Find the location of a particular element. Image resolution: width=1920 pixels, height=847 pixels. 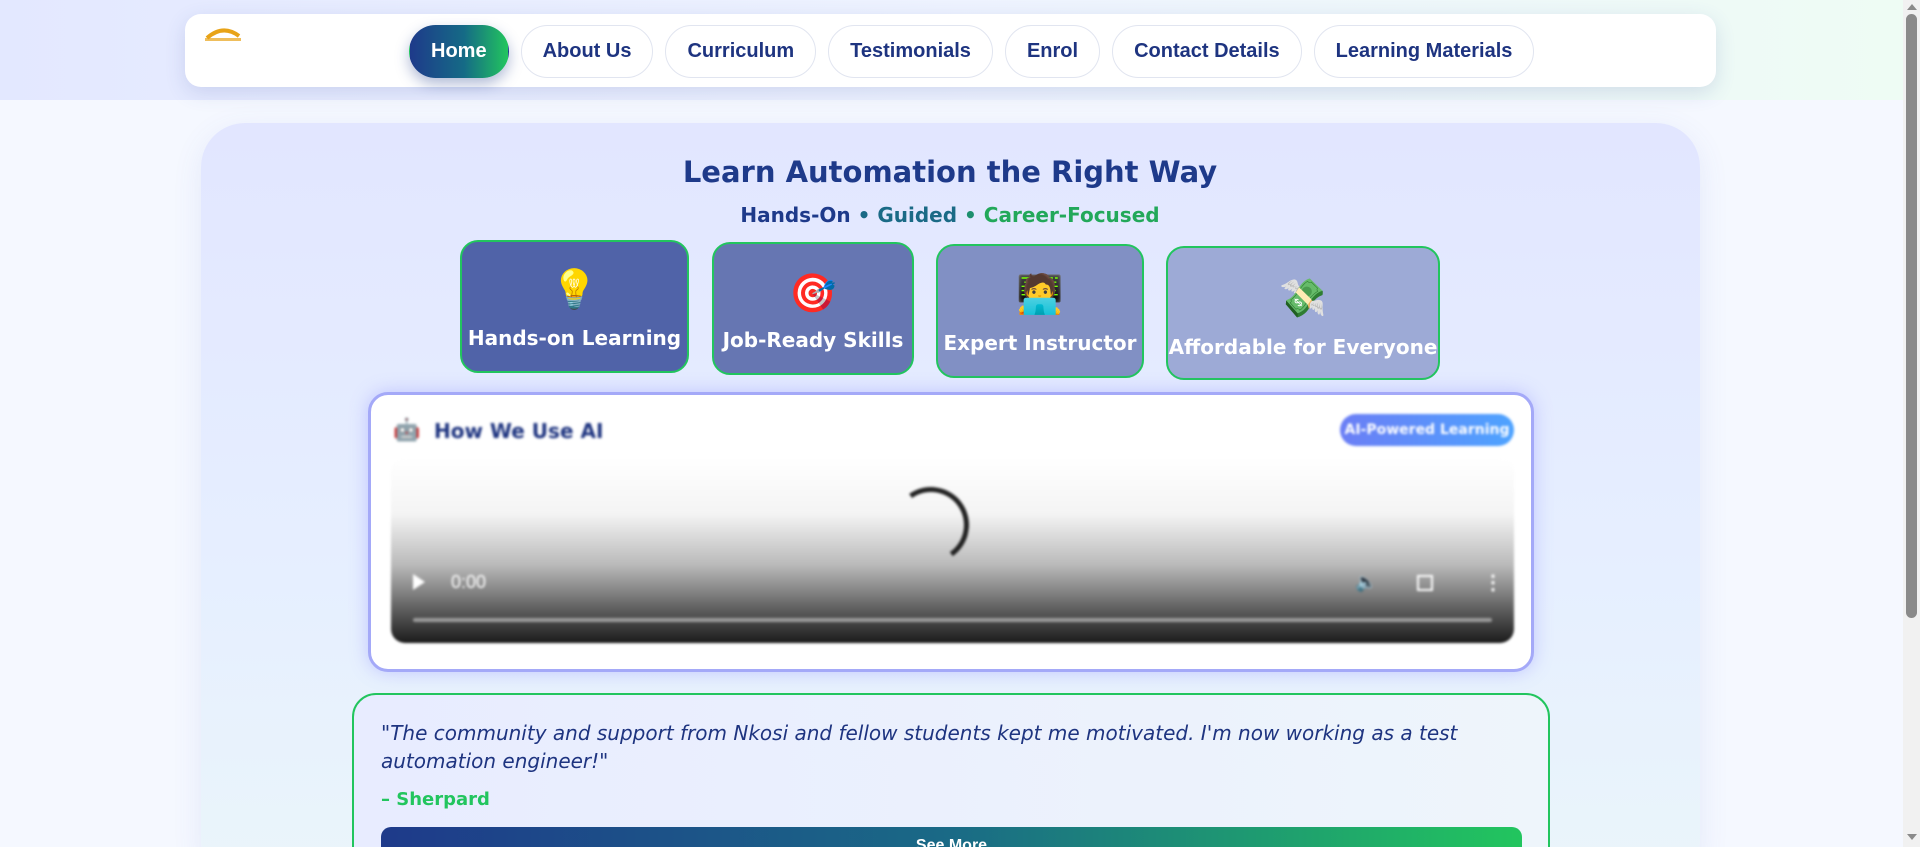

subtitle-career-focused: Career-Focused is located at coordinates (1071, 215).